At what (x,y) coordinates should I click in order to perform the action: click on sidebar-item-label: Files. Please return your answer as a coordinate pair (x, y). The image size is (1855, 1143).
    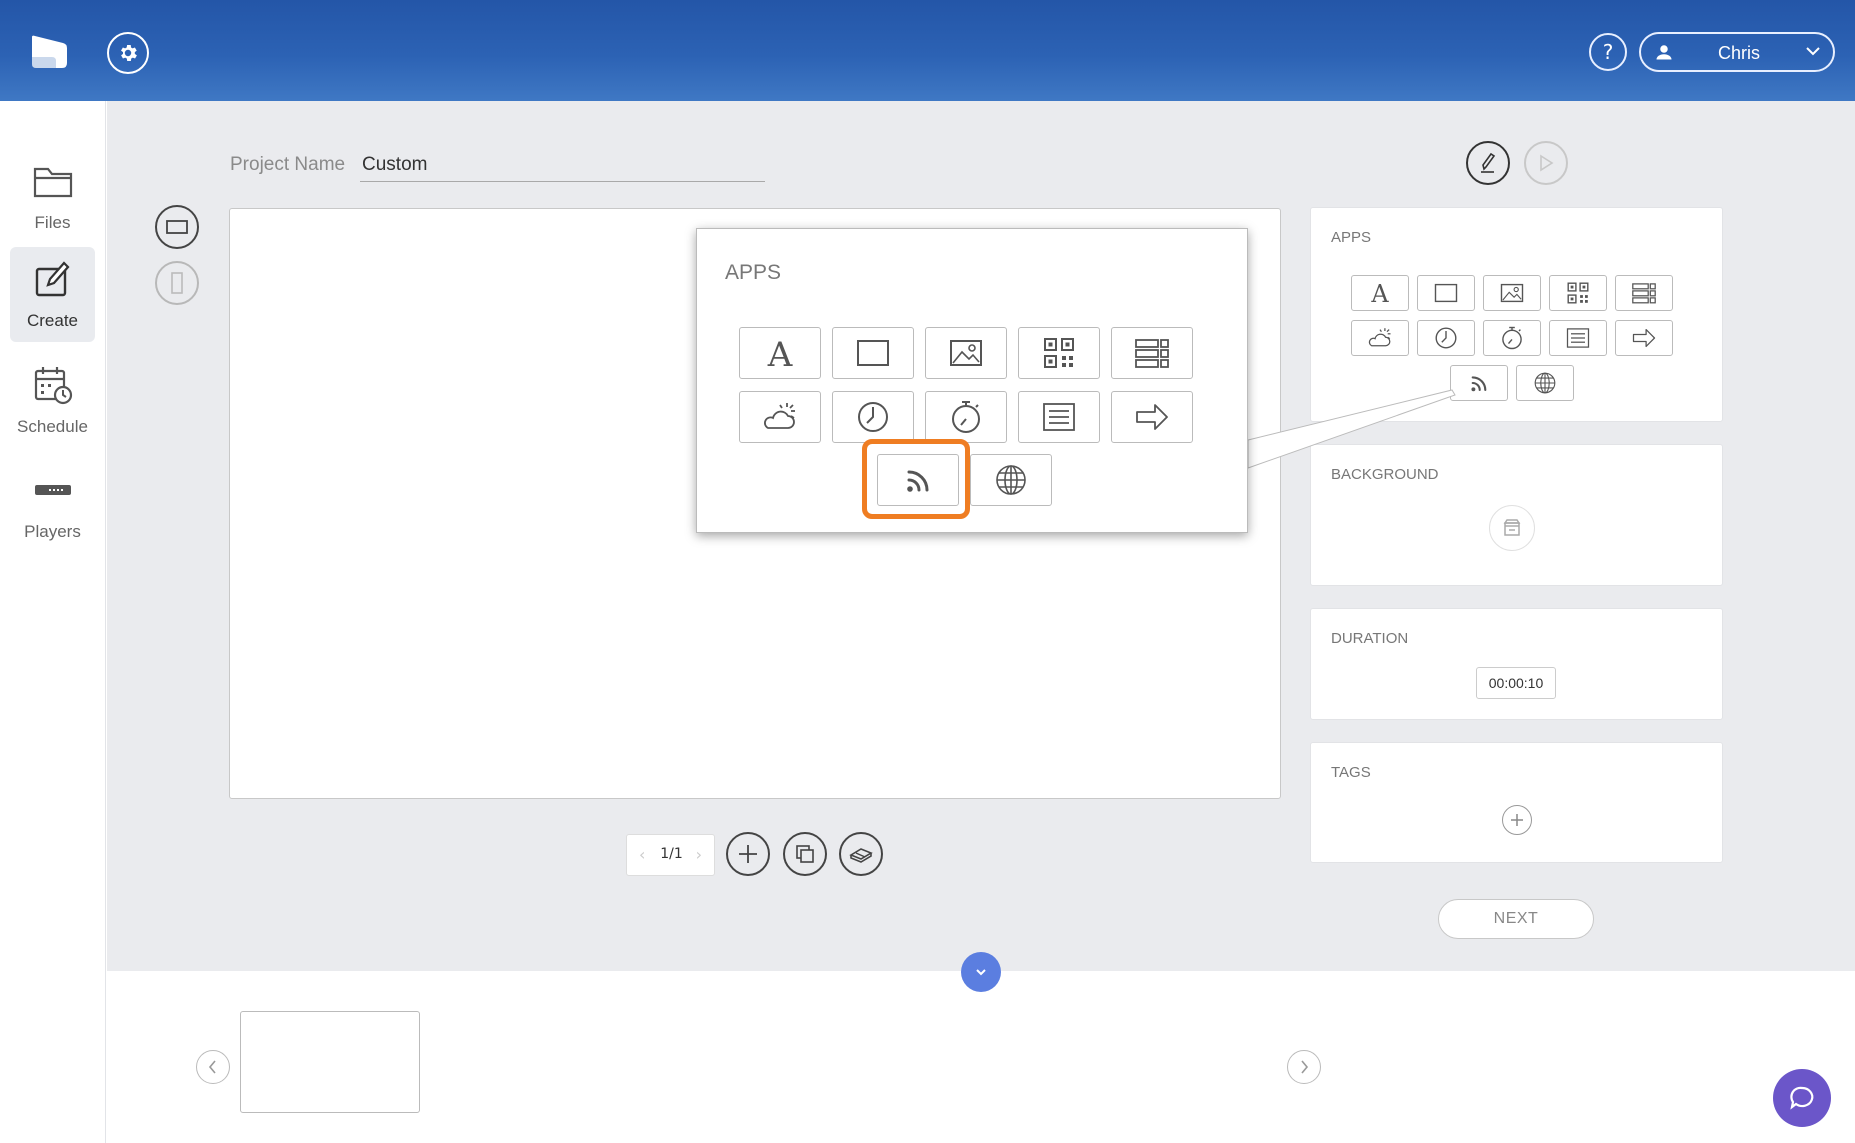
    Looking at the image, I should click on (52, 222).